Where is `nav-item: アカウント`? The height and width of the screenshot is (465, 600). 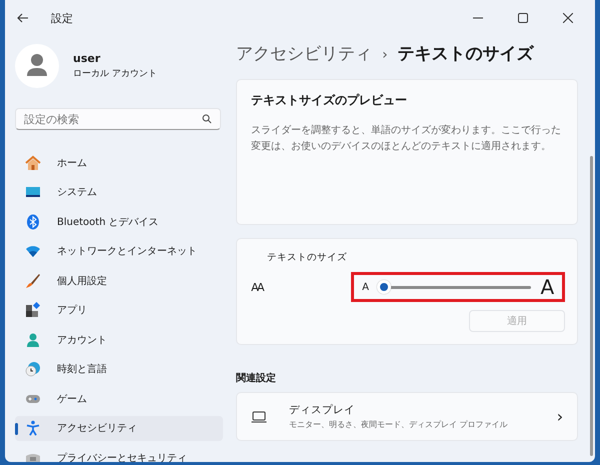
nav-item: アカウント is located at coordinates (119, 339).